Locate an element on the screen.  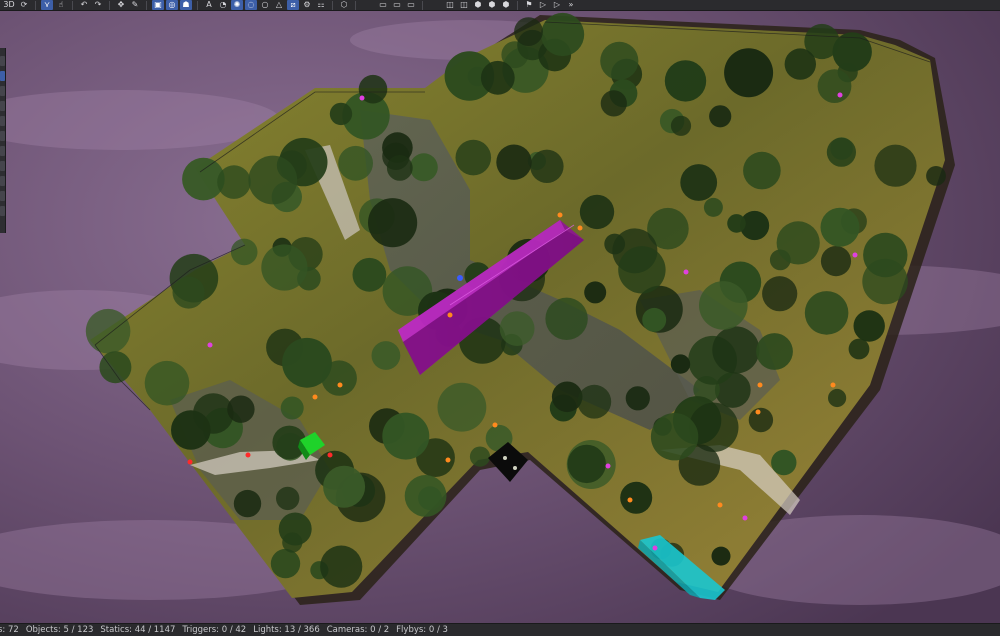
paint-tool-button: ✎ is located at coordinates (135, 5).